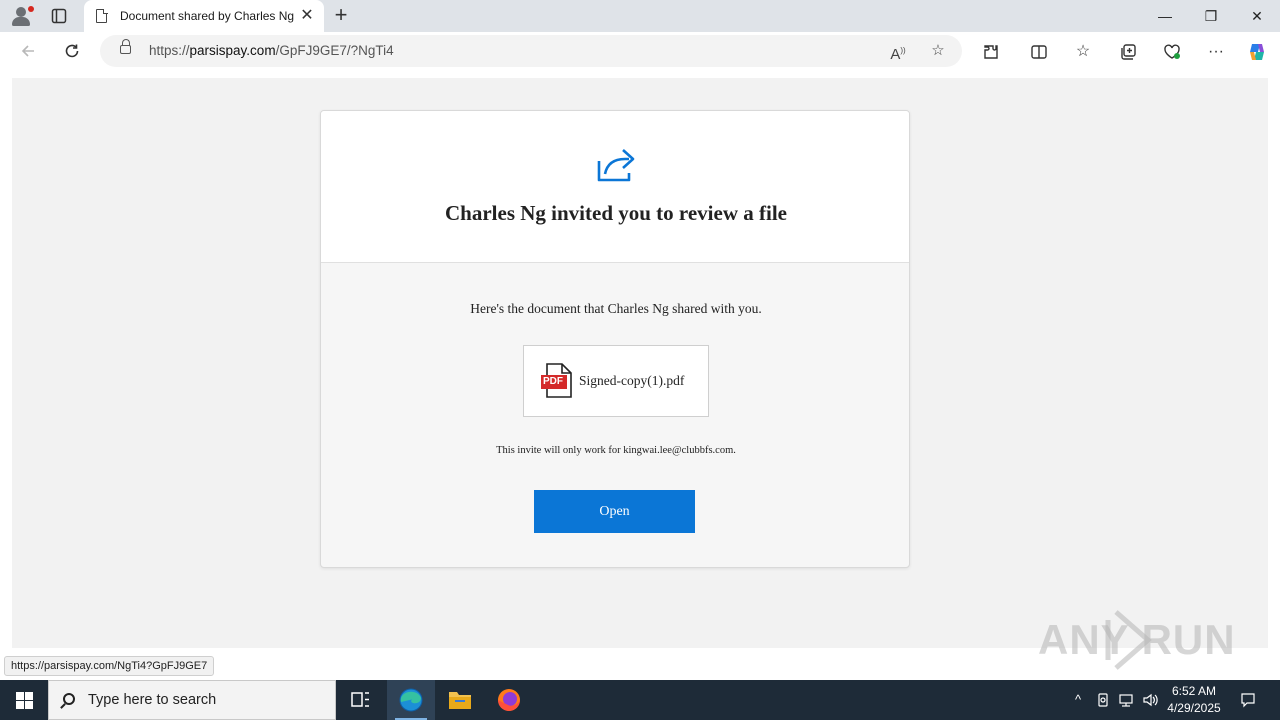 The width and height of the screenshot is (1280, 725). What do you see at coordinates (1211, 16) in the screenshot?
I see `restore-button: ❐` at bounding box center [1211, 16].